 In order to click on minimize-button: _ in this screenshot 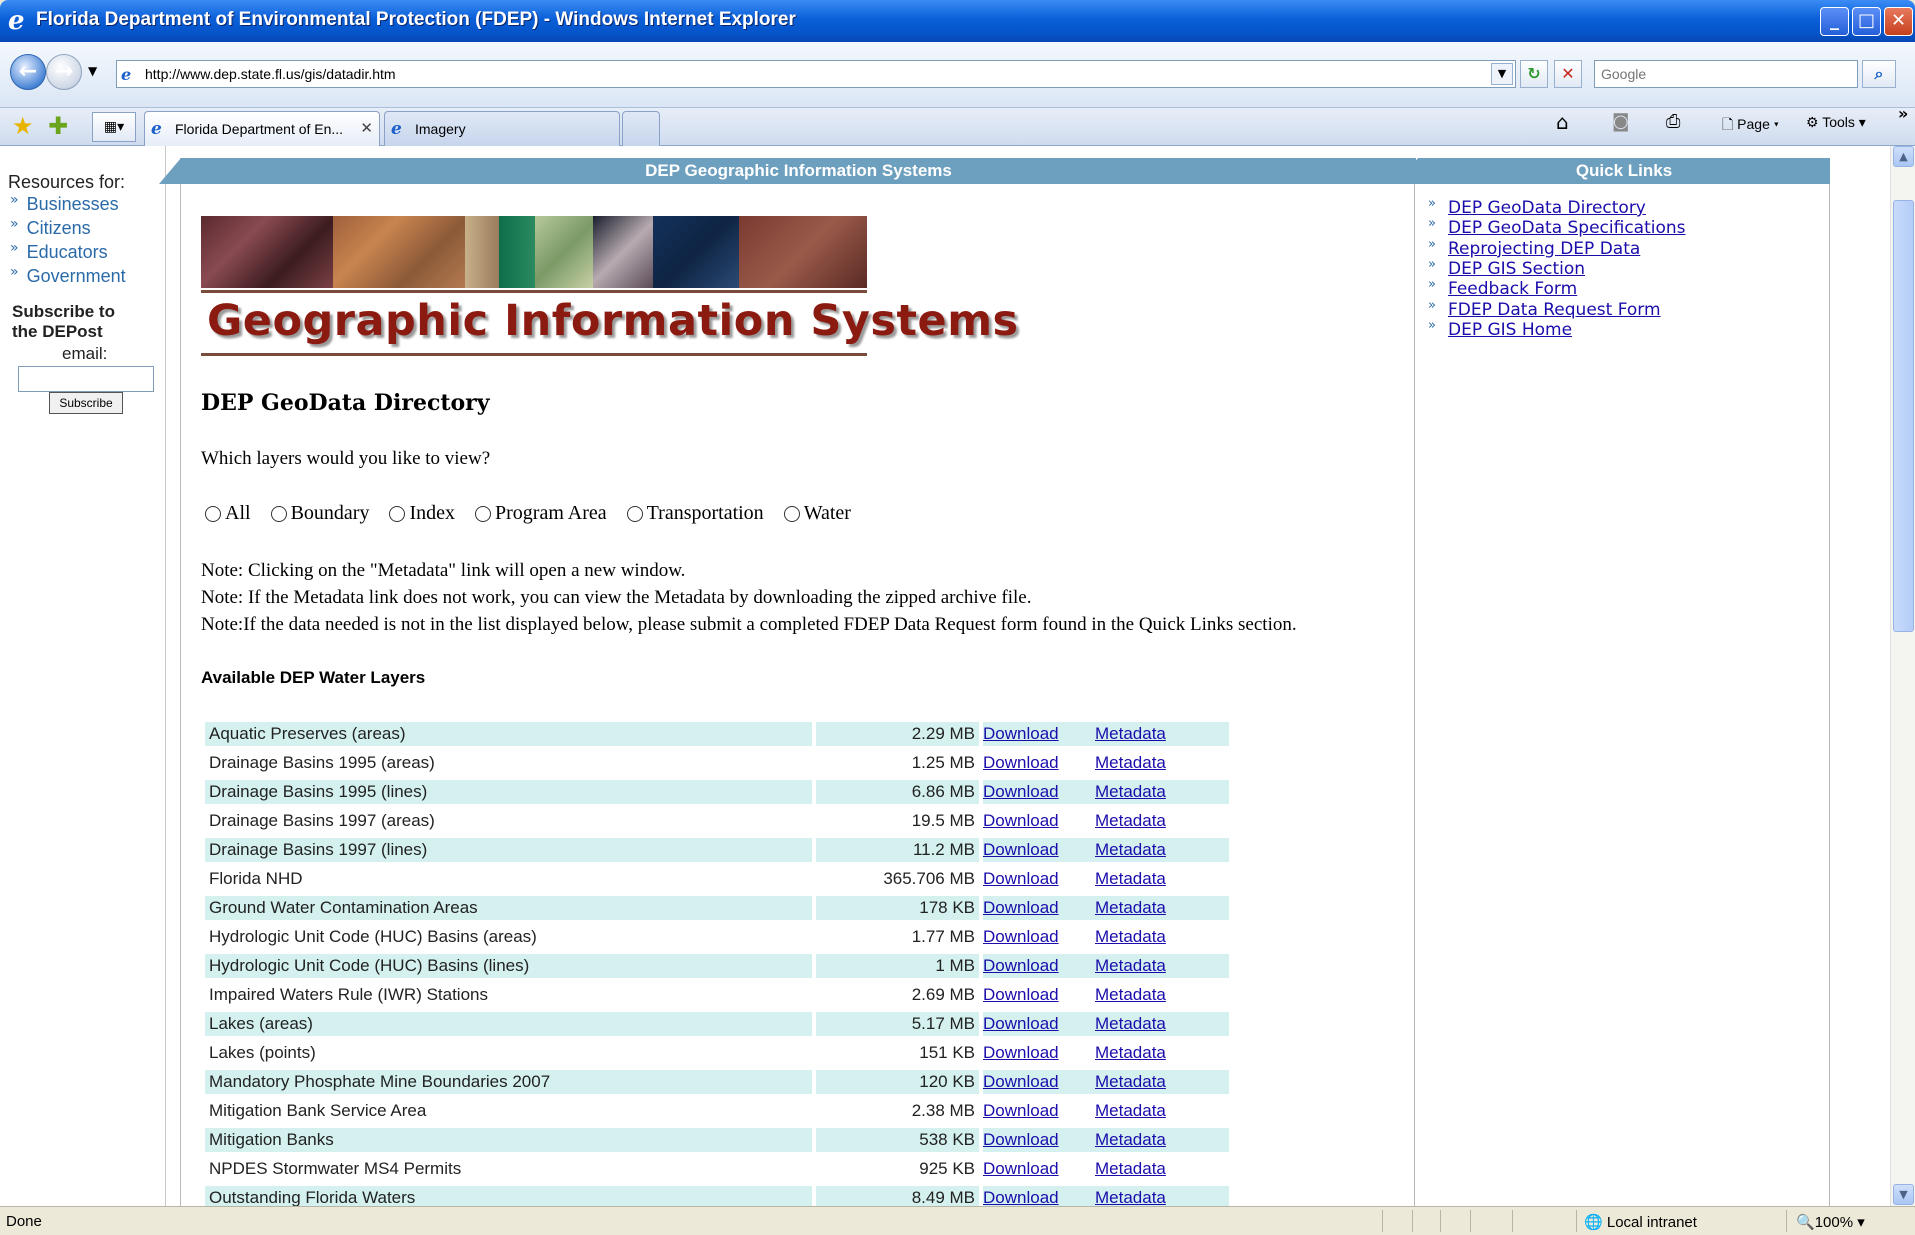, I will do `click(1834, 21)`.